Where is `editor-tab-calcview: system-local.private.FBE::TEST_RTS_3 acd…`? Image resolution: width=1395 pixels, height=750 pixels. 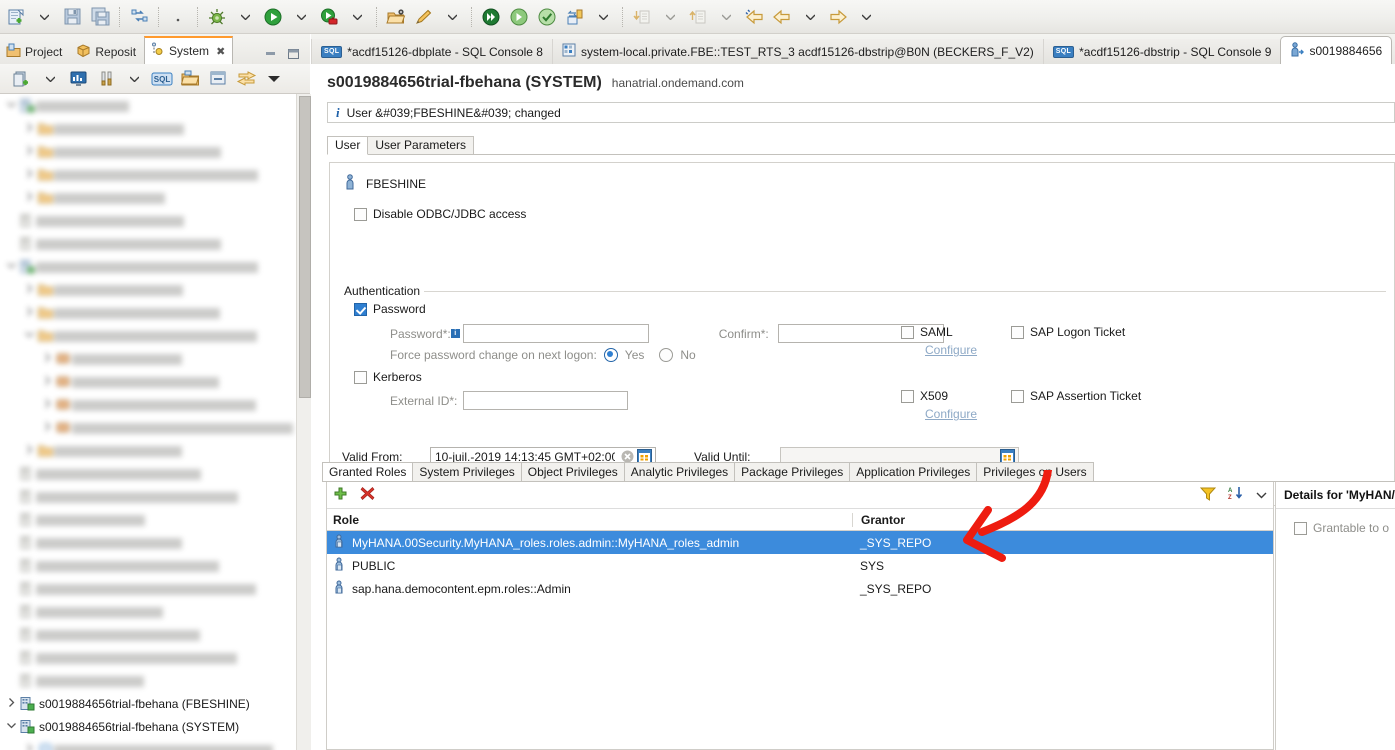 editor-tab-calcview: system-local.private.FBE::TEST_RTS_3 acd… is located at coordinates (797, 51).